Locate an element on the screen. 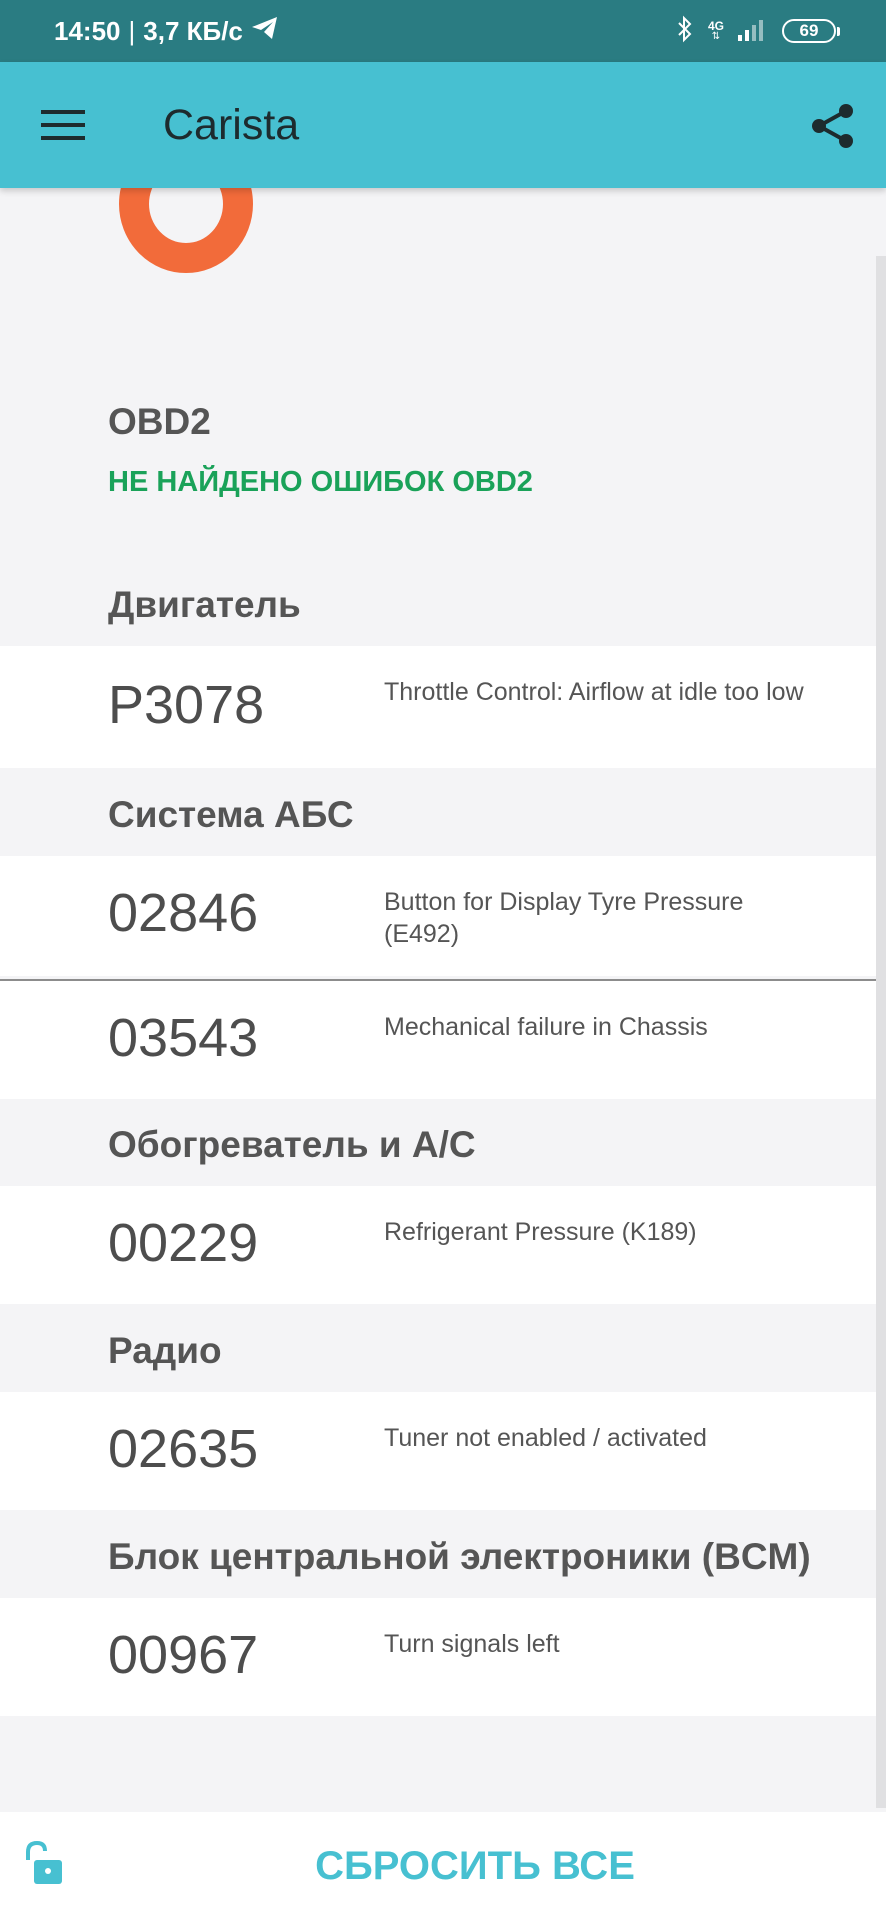 Image resolution: width=886 pixels, height=1920 pixels. fault-row: 03543 Mechanical failure in Chassis is located at coordinates (443, 1040).